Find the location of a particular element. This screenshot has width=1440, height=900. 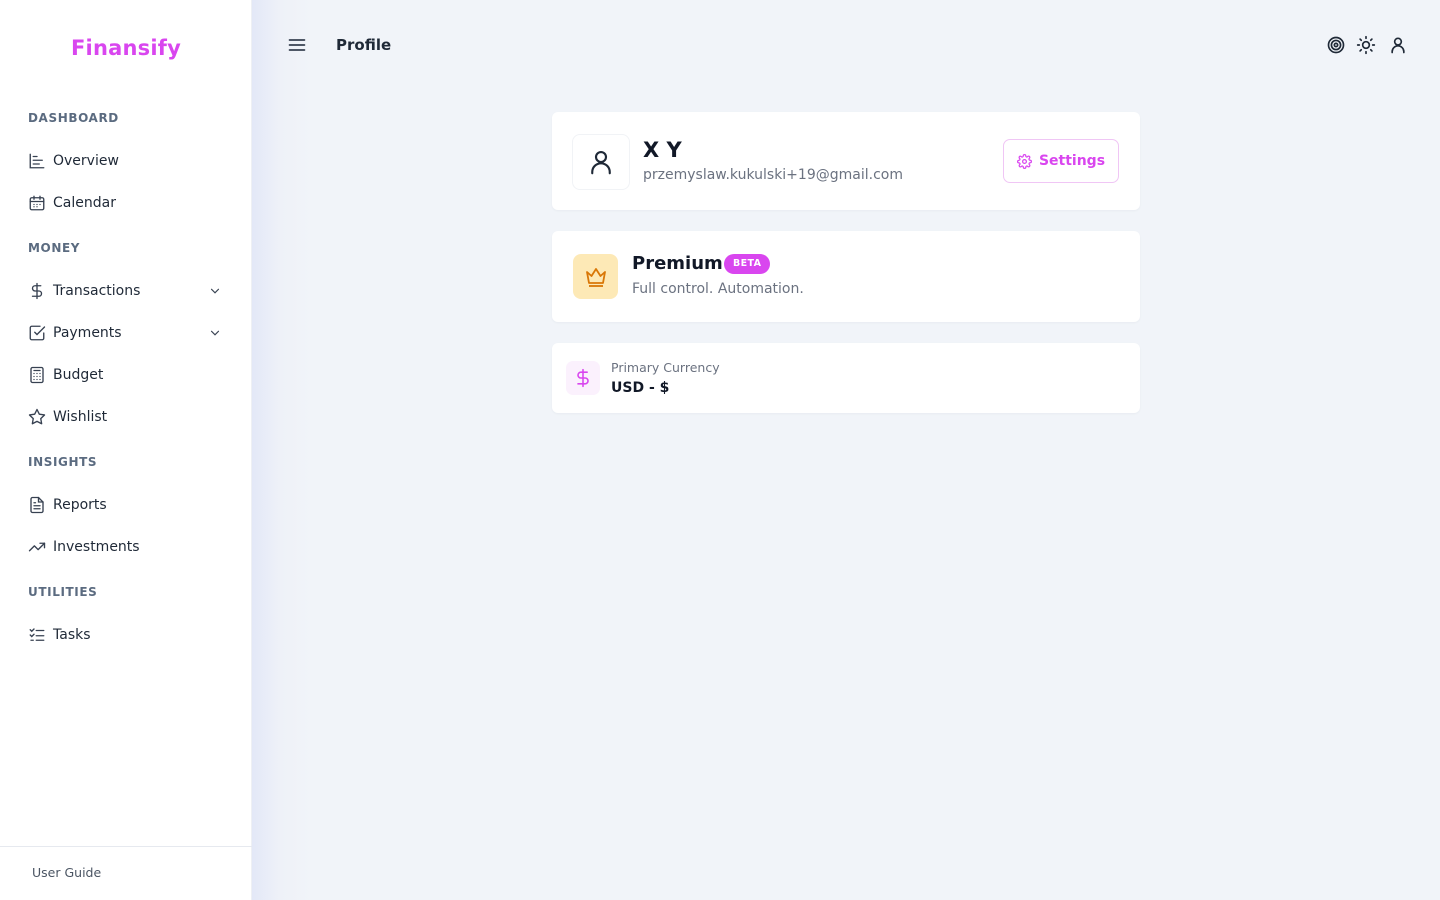

sidebar-item-label: Calendar is located at coordinates (84, 203).